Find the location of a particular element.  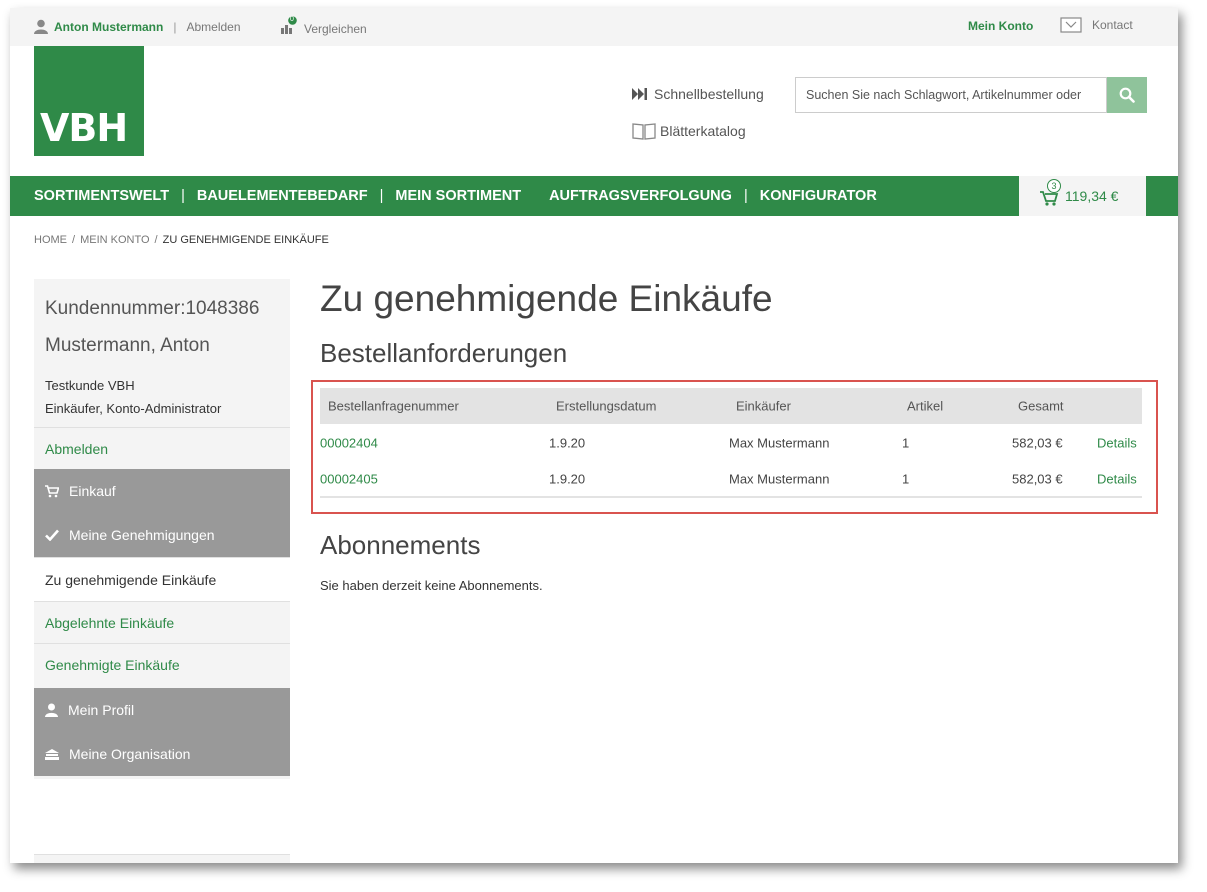

my-account-link: Mein Konto is located at coordinates (1000, 26).